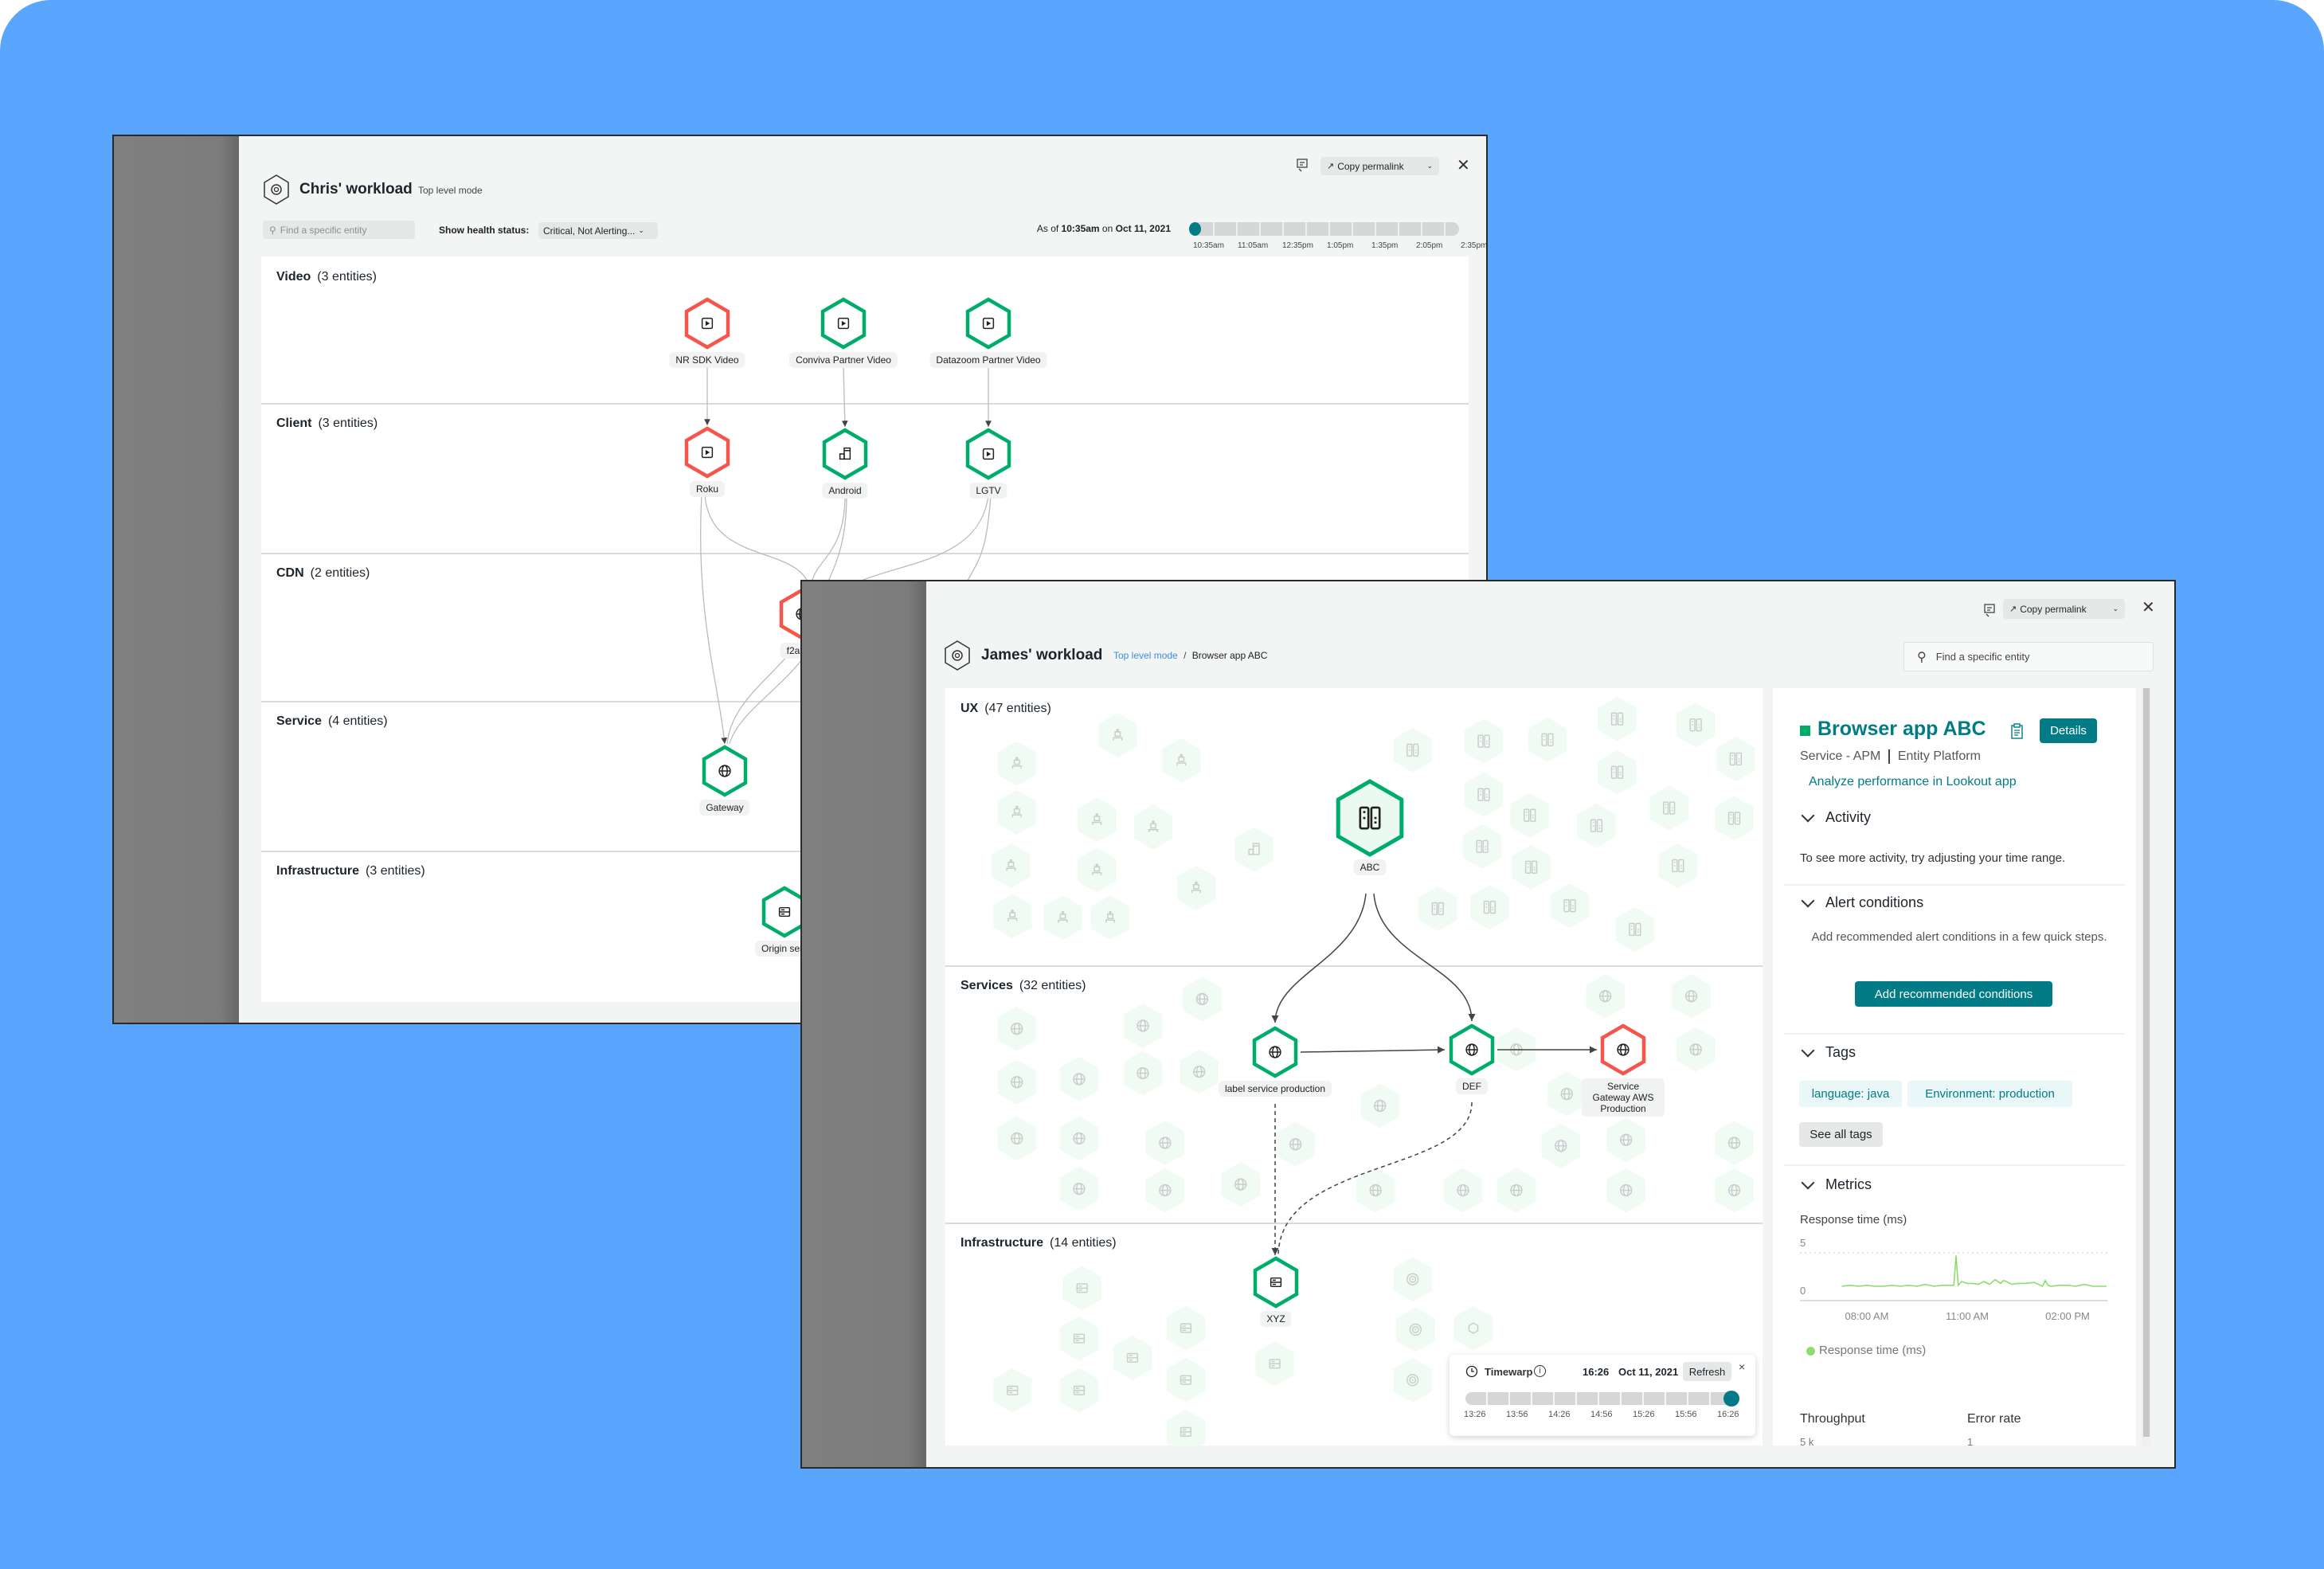 This screenshot has width=2324, height=1569. I want to click on time-slider, so click(1325, 229).